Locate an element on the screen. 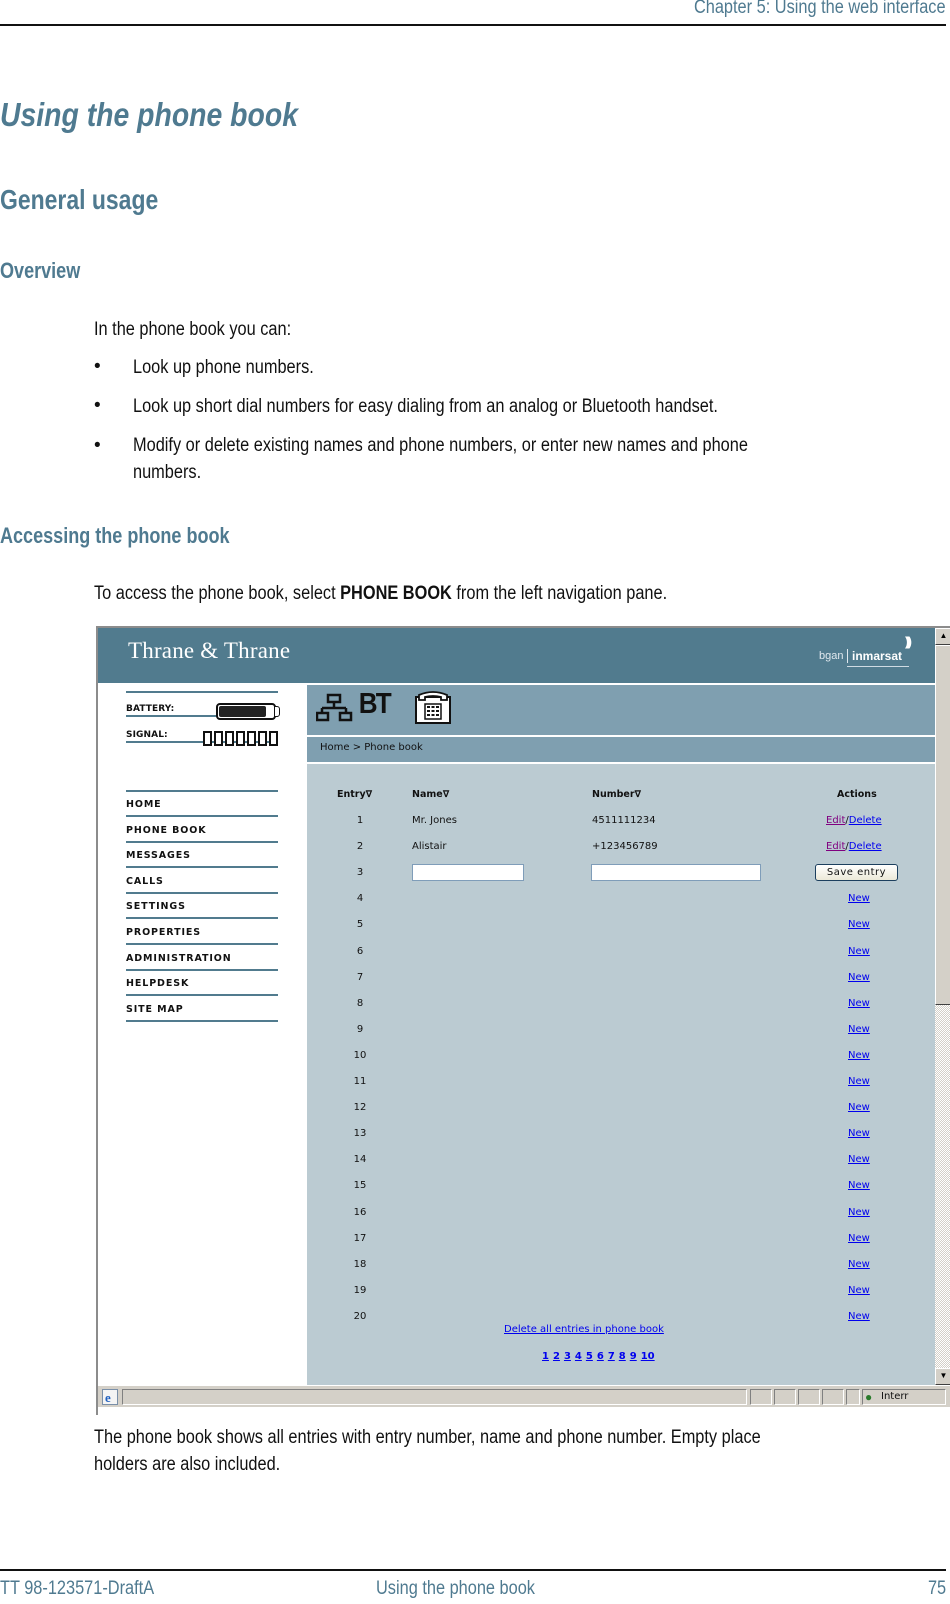 This screenshot has height=1604, width=950. sidebar-item-messages: MESSAGES is located at coordinates (202, 856).